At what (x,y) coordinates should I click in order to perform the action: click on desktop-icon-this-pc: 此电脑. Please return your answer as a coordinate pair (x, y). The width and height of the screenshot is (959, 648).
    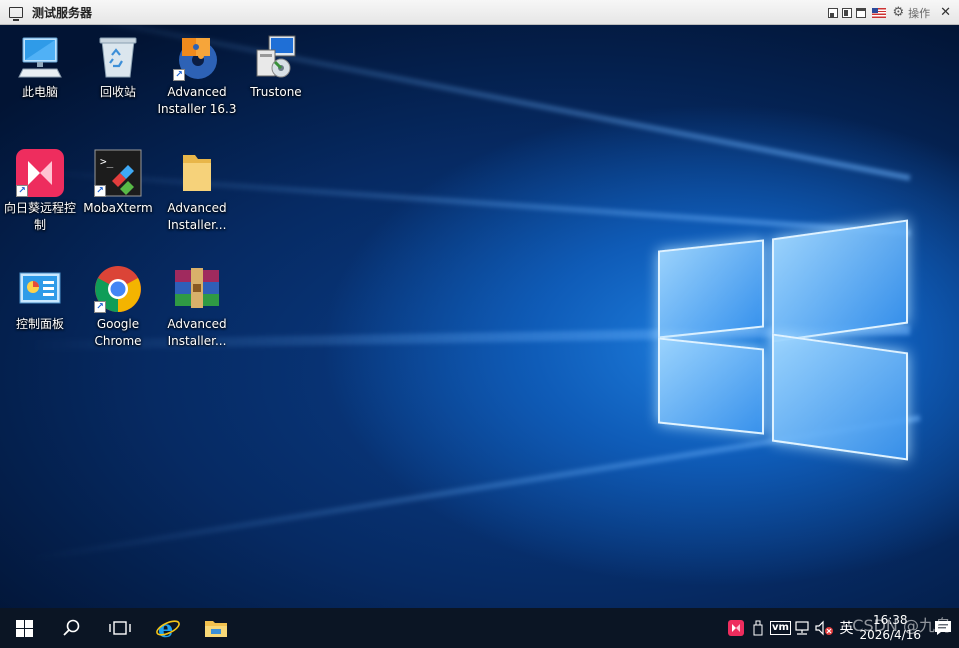
    Looking at the image, I should click on (40, 67).